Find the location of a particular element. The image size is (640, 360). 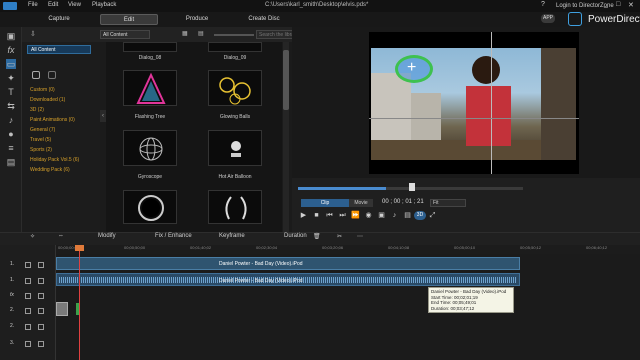

video-clip: Daniel Powter - Bad Day (Video).iPod is located at coordinates (288, 263).